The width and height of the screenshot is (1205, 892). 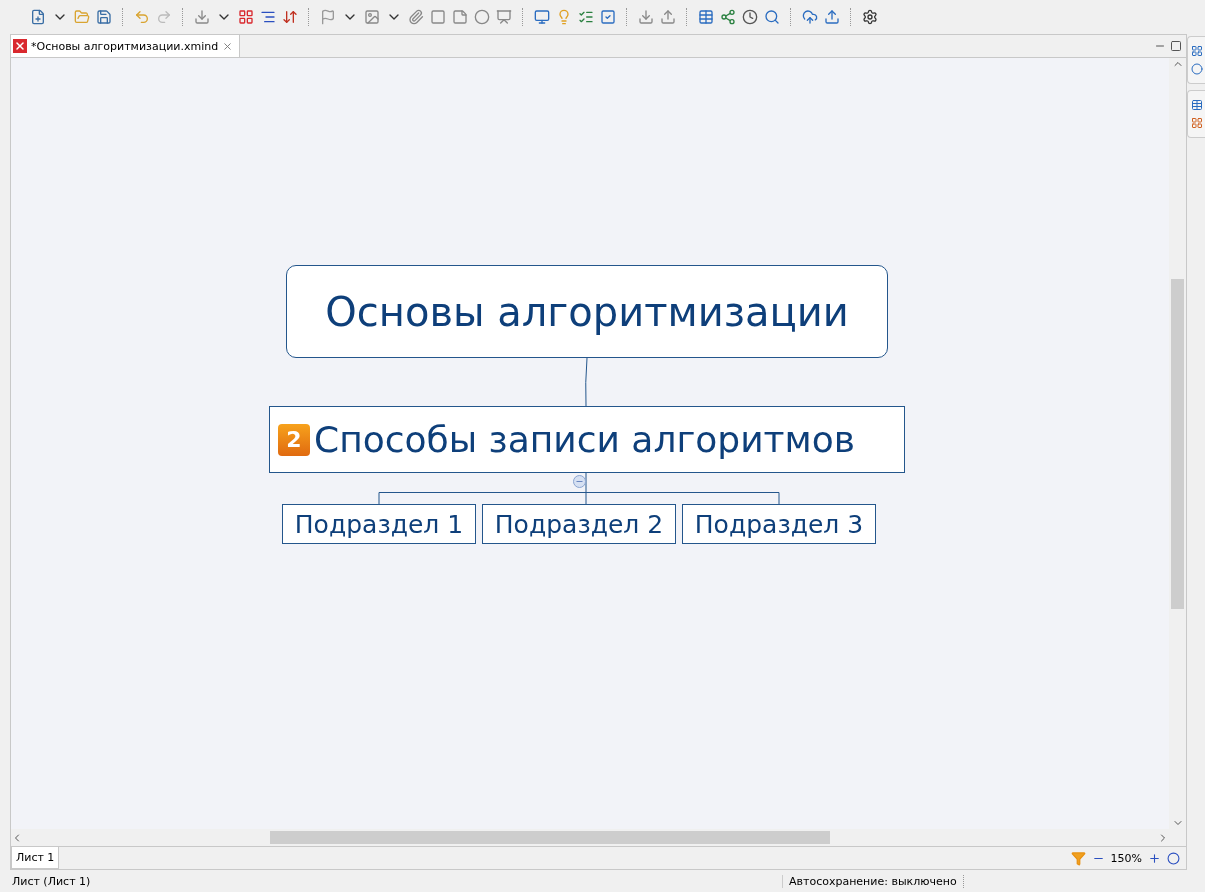 I want to click on connector-line, so click(x=586, y=382).